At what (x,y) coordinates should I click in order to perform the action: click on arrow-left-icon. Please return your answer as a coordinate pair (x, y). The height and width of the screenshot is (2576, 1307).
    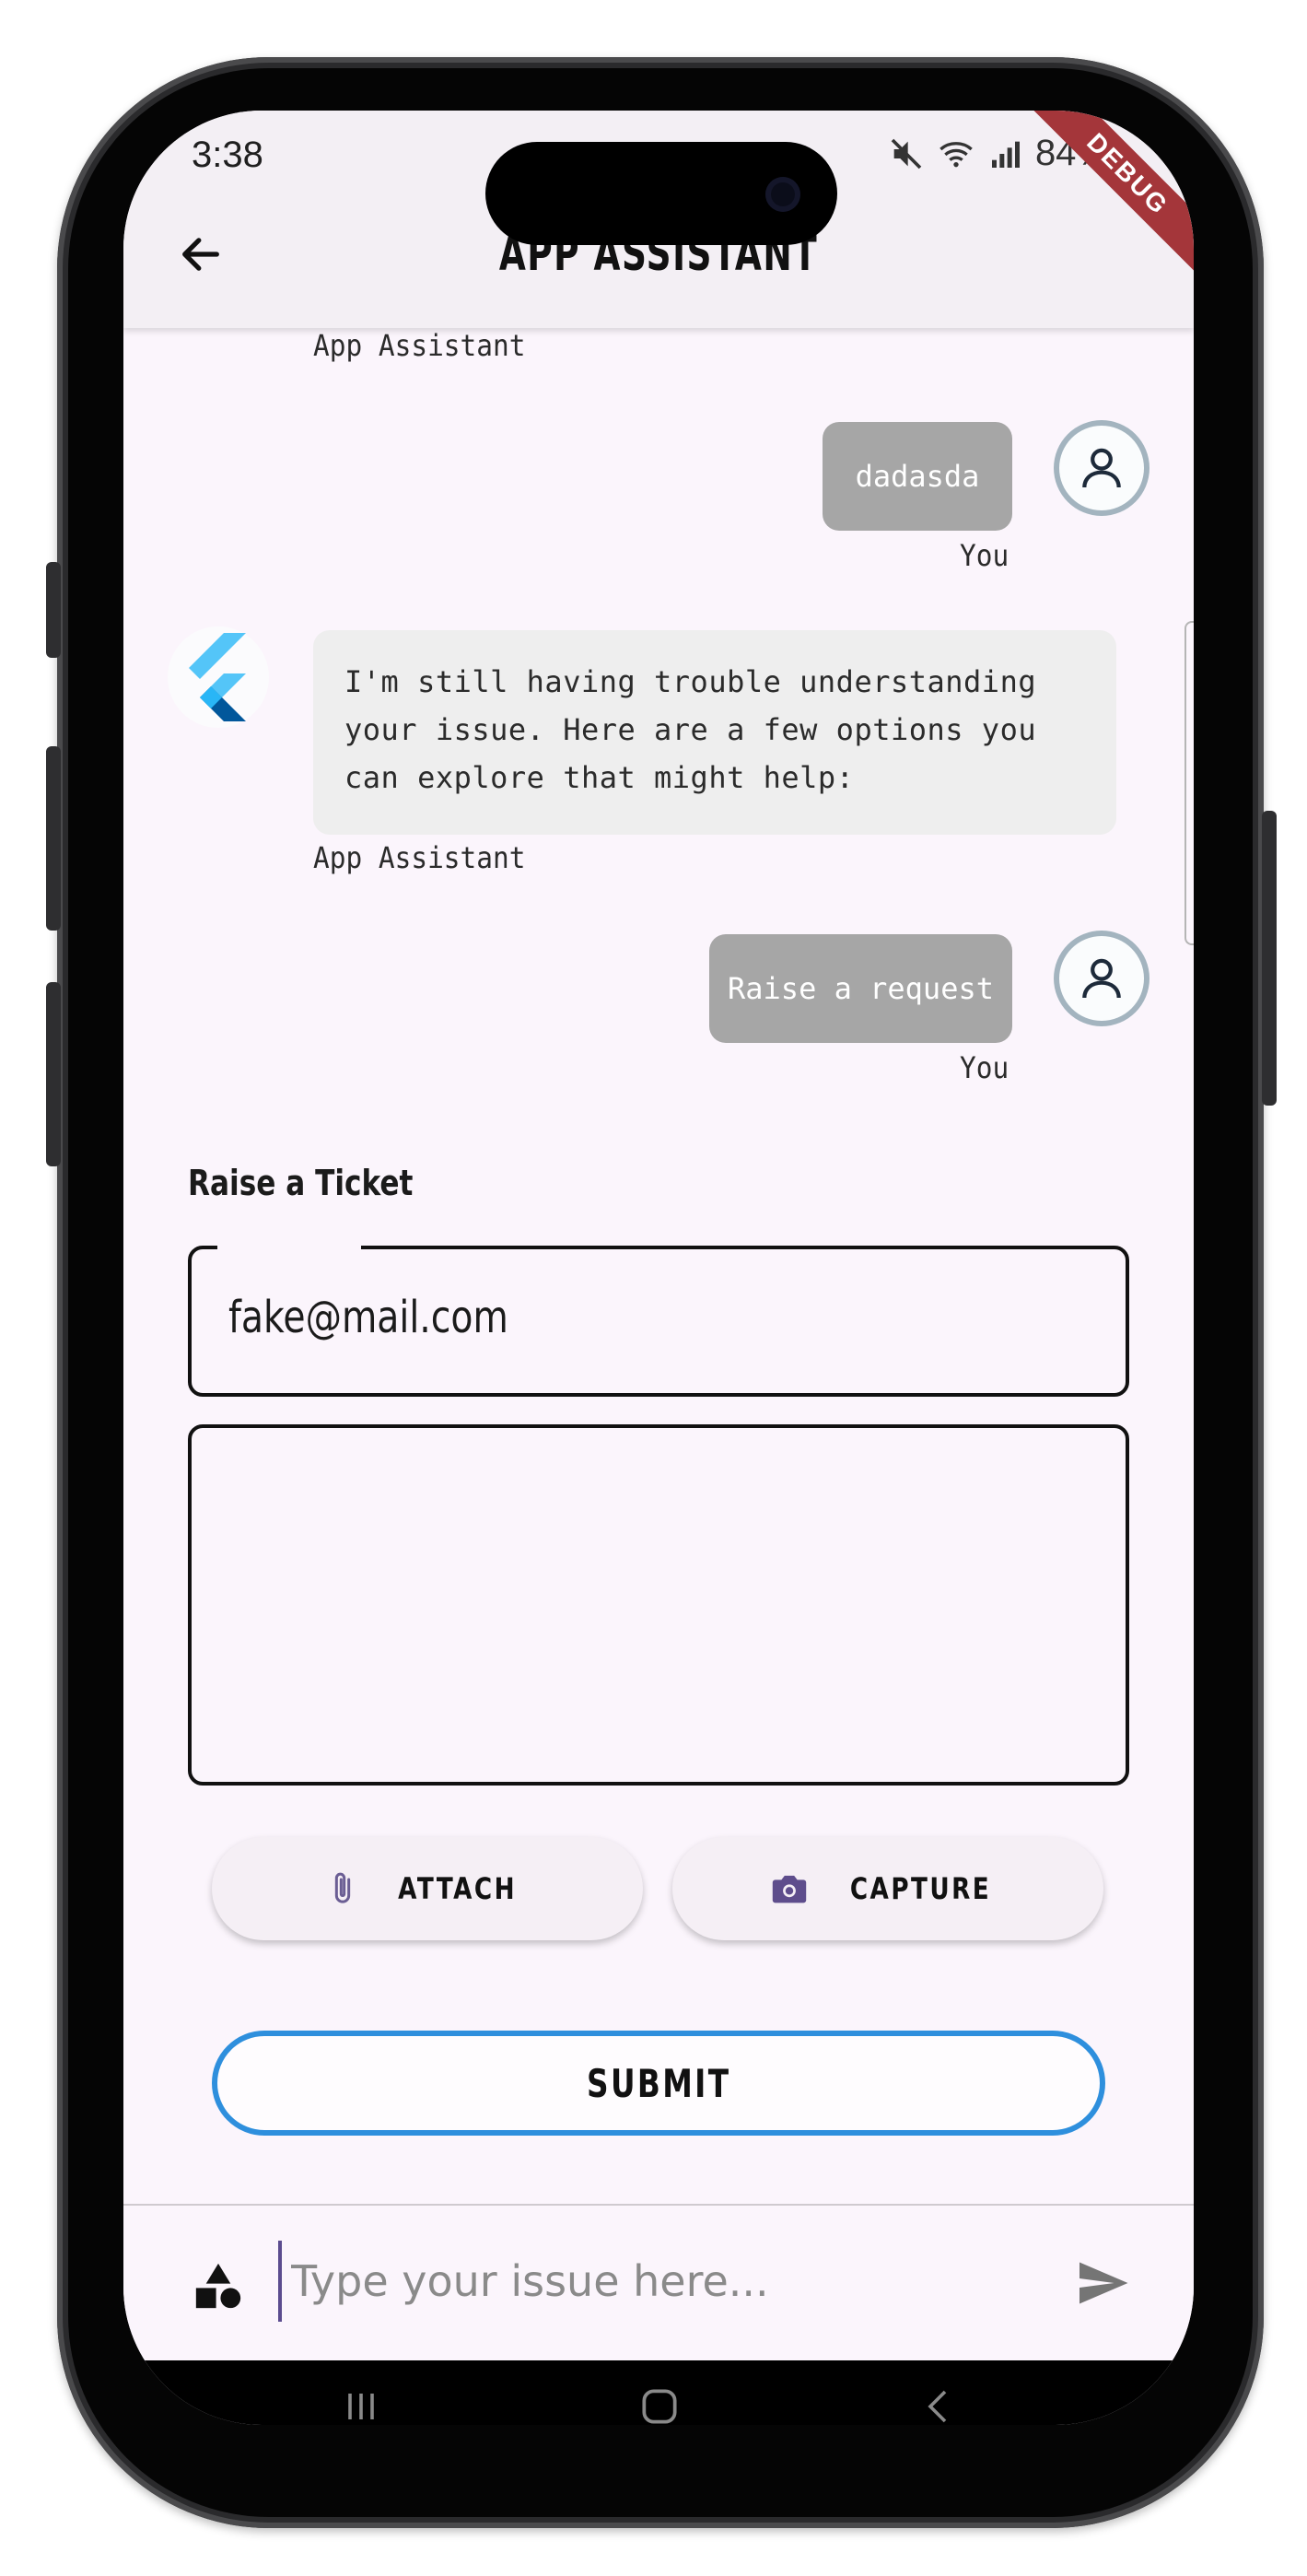
    Looking at the image, I should click on (201, 255).